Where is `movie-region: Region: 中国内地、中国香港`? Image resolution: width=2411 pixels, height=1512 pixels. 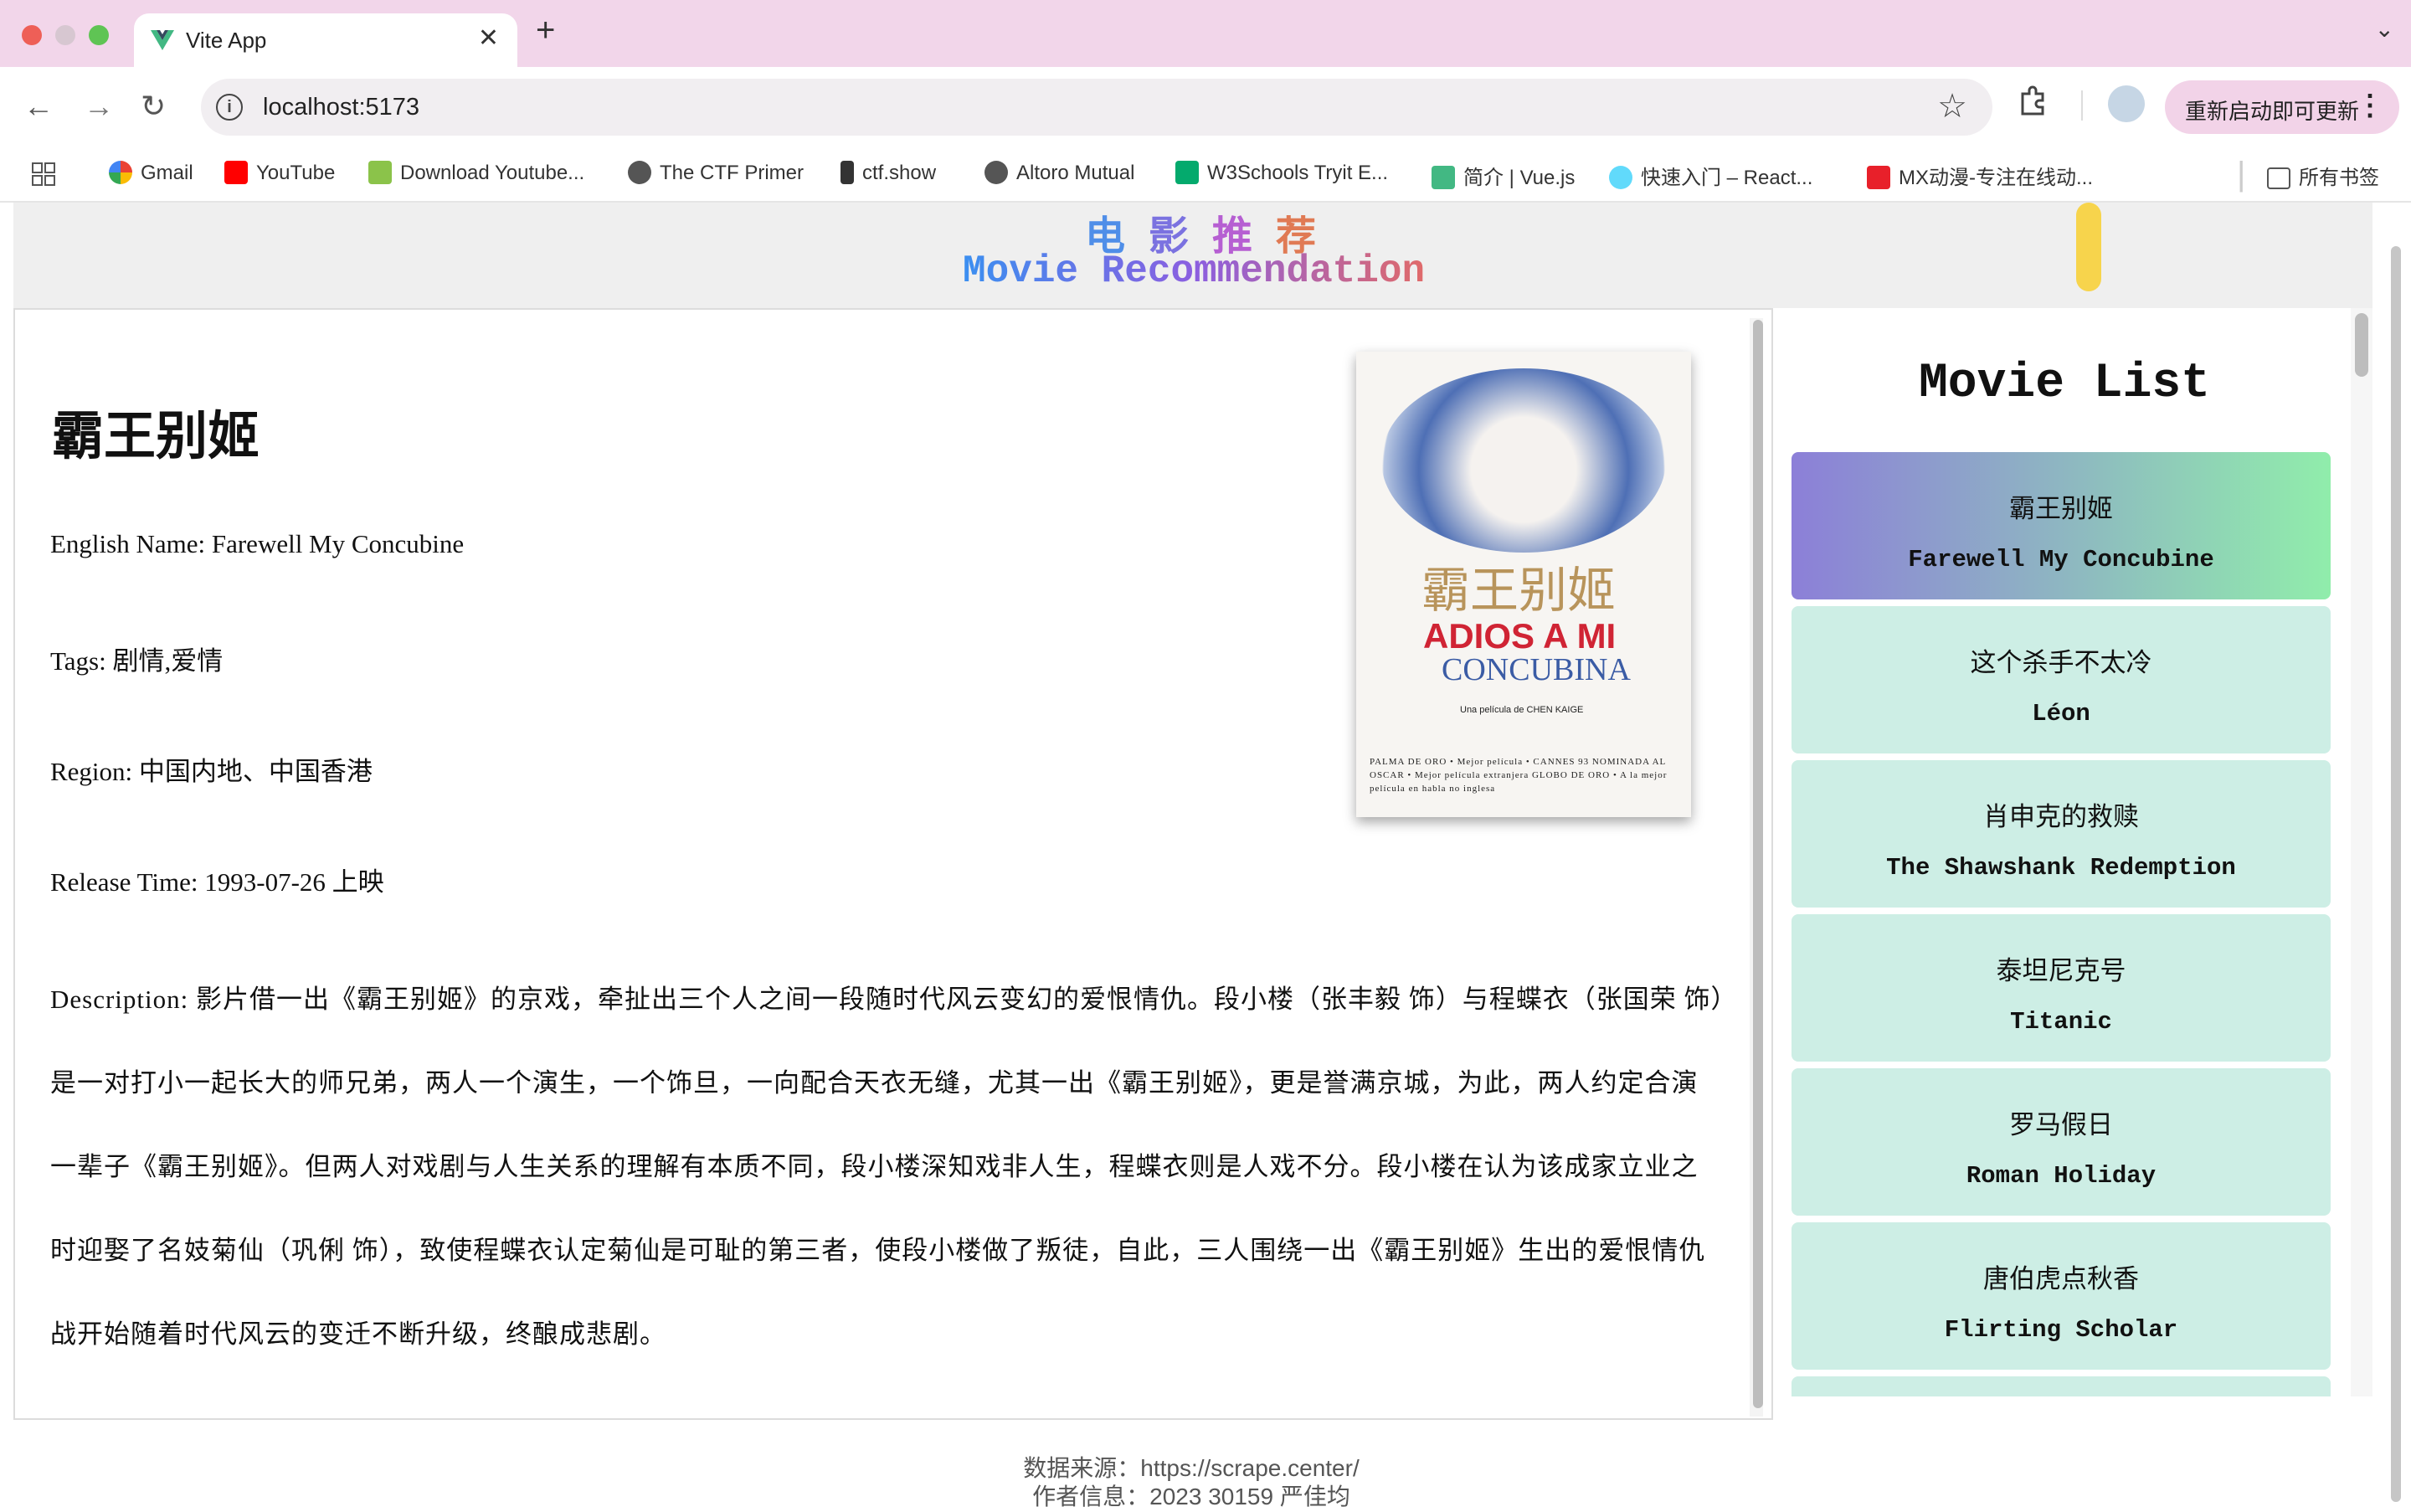 movie-region: Region: 中国内地、中国香港 is located at coordinates (211, 772).